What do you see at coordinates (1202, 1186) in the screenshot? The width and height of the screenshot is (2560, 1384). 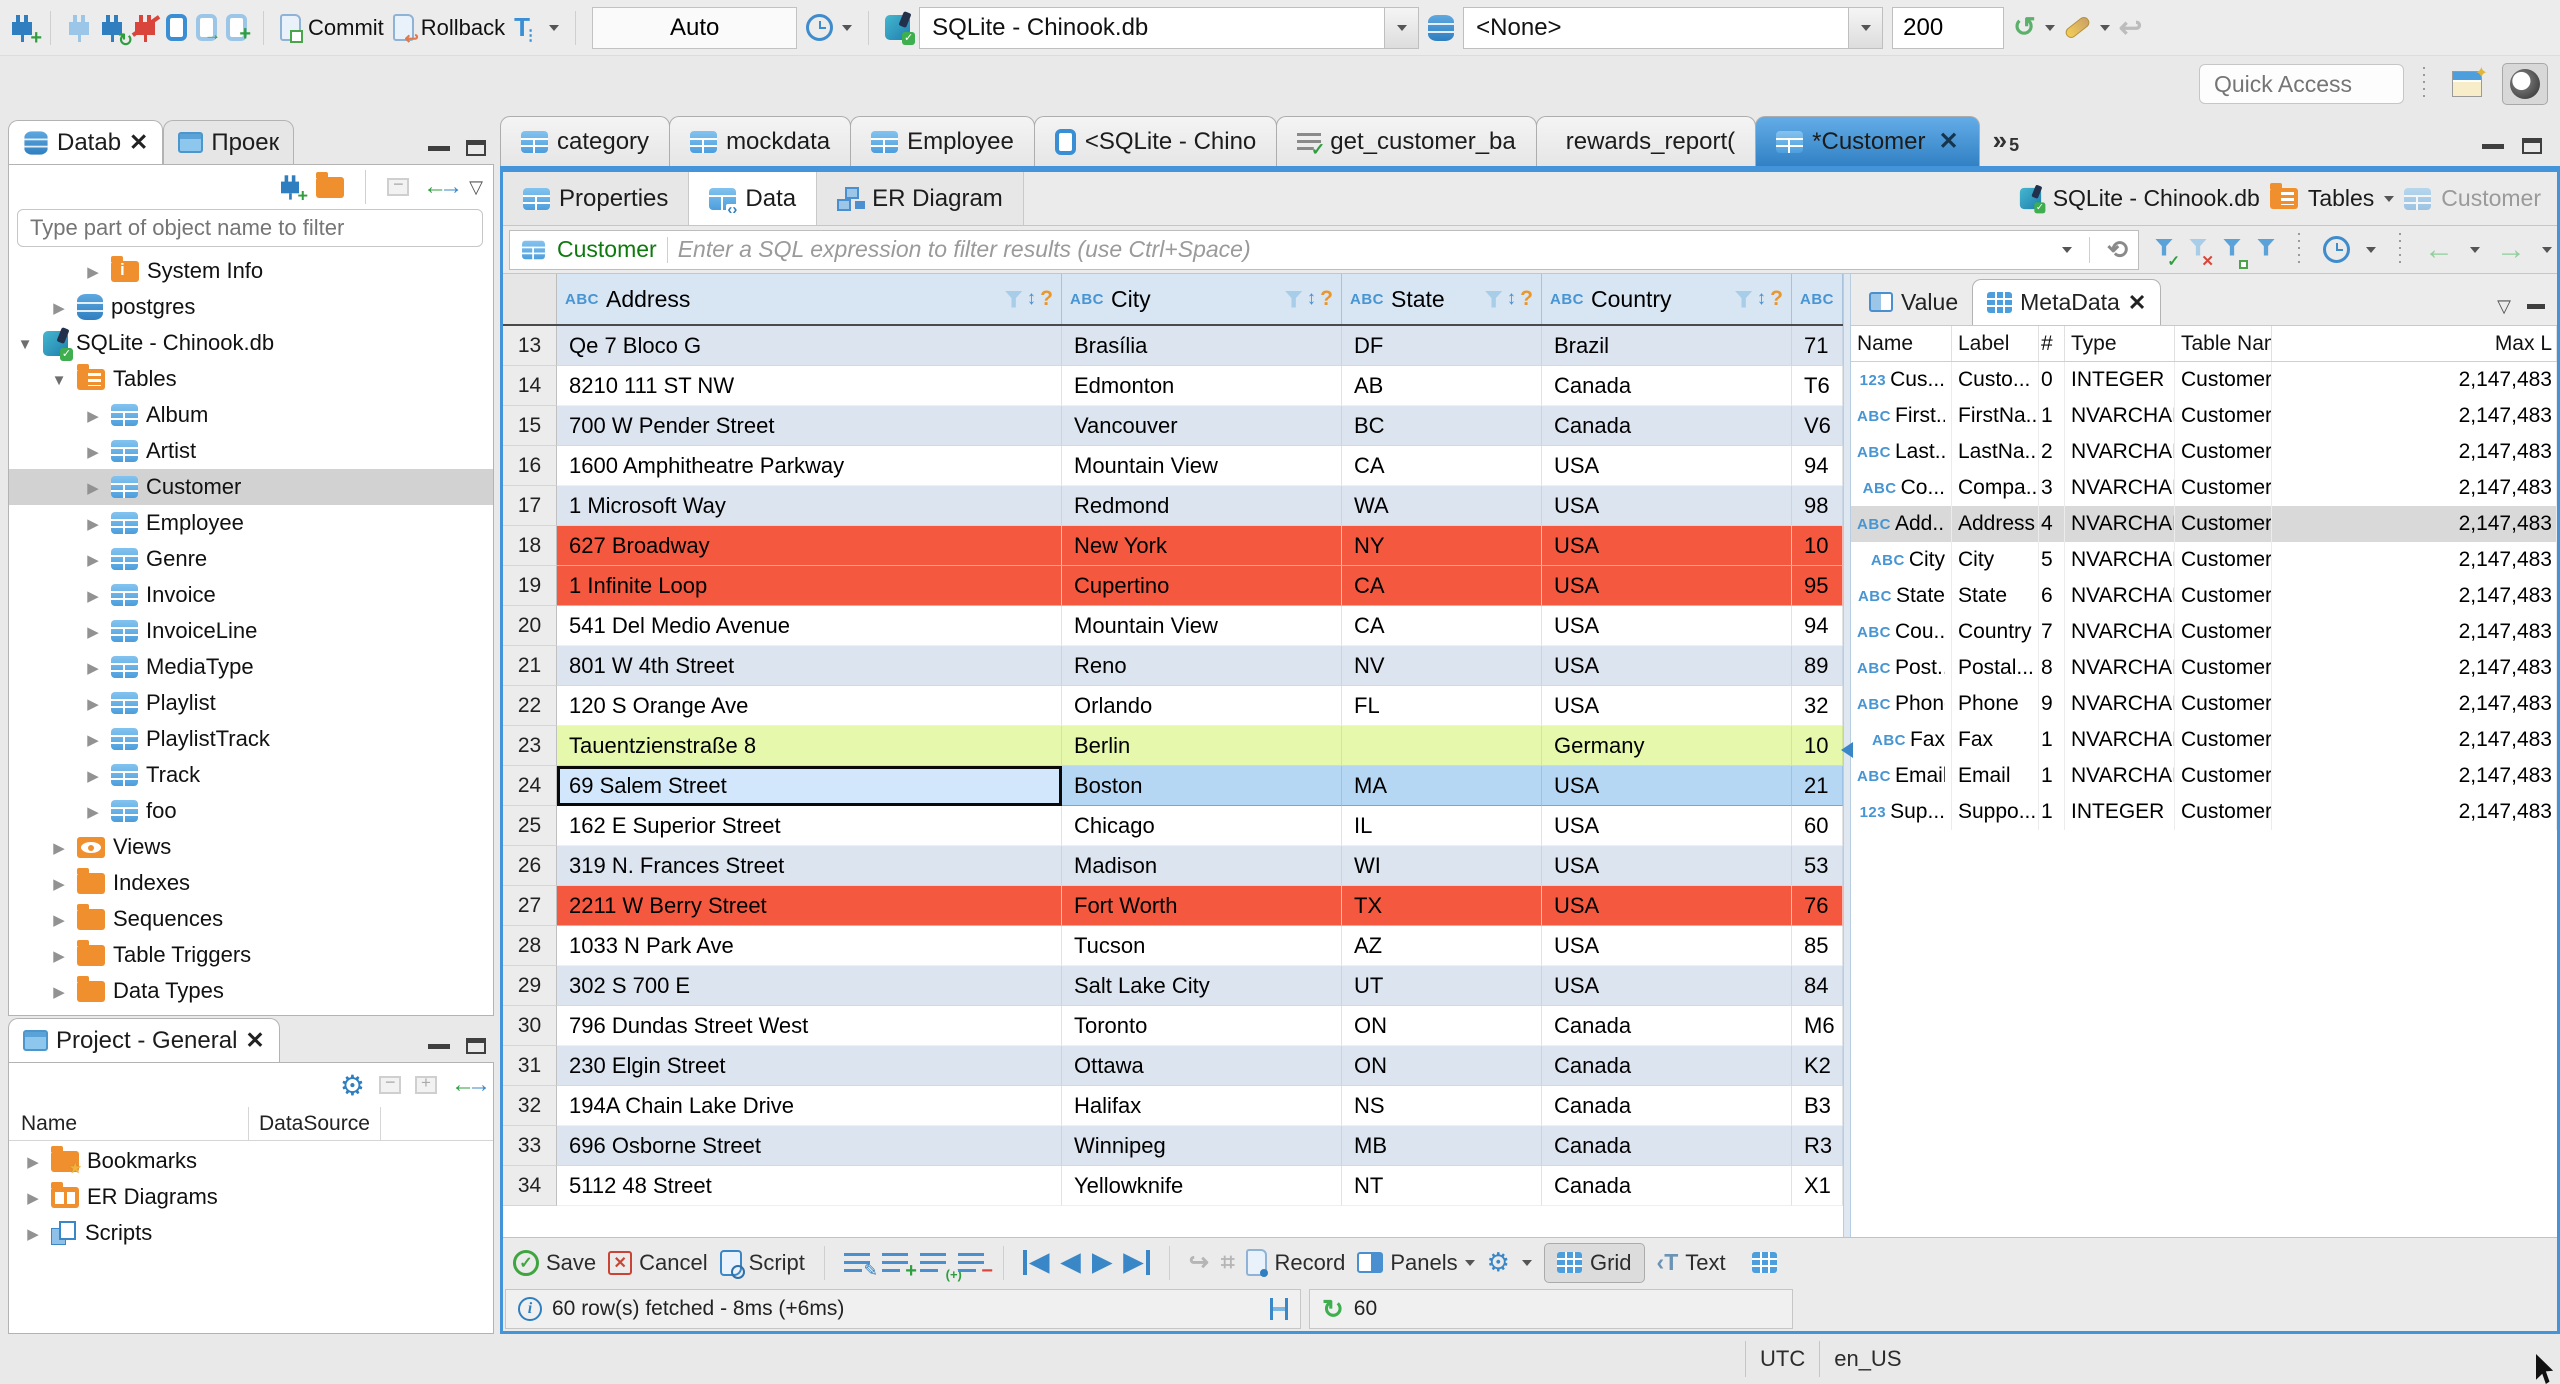 I see `cell-city: Yellowknife` at bounding box center [1202, 1186].